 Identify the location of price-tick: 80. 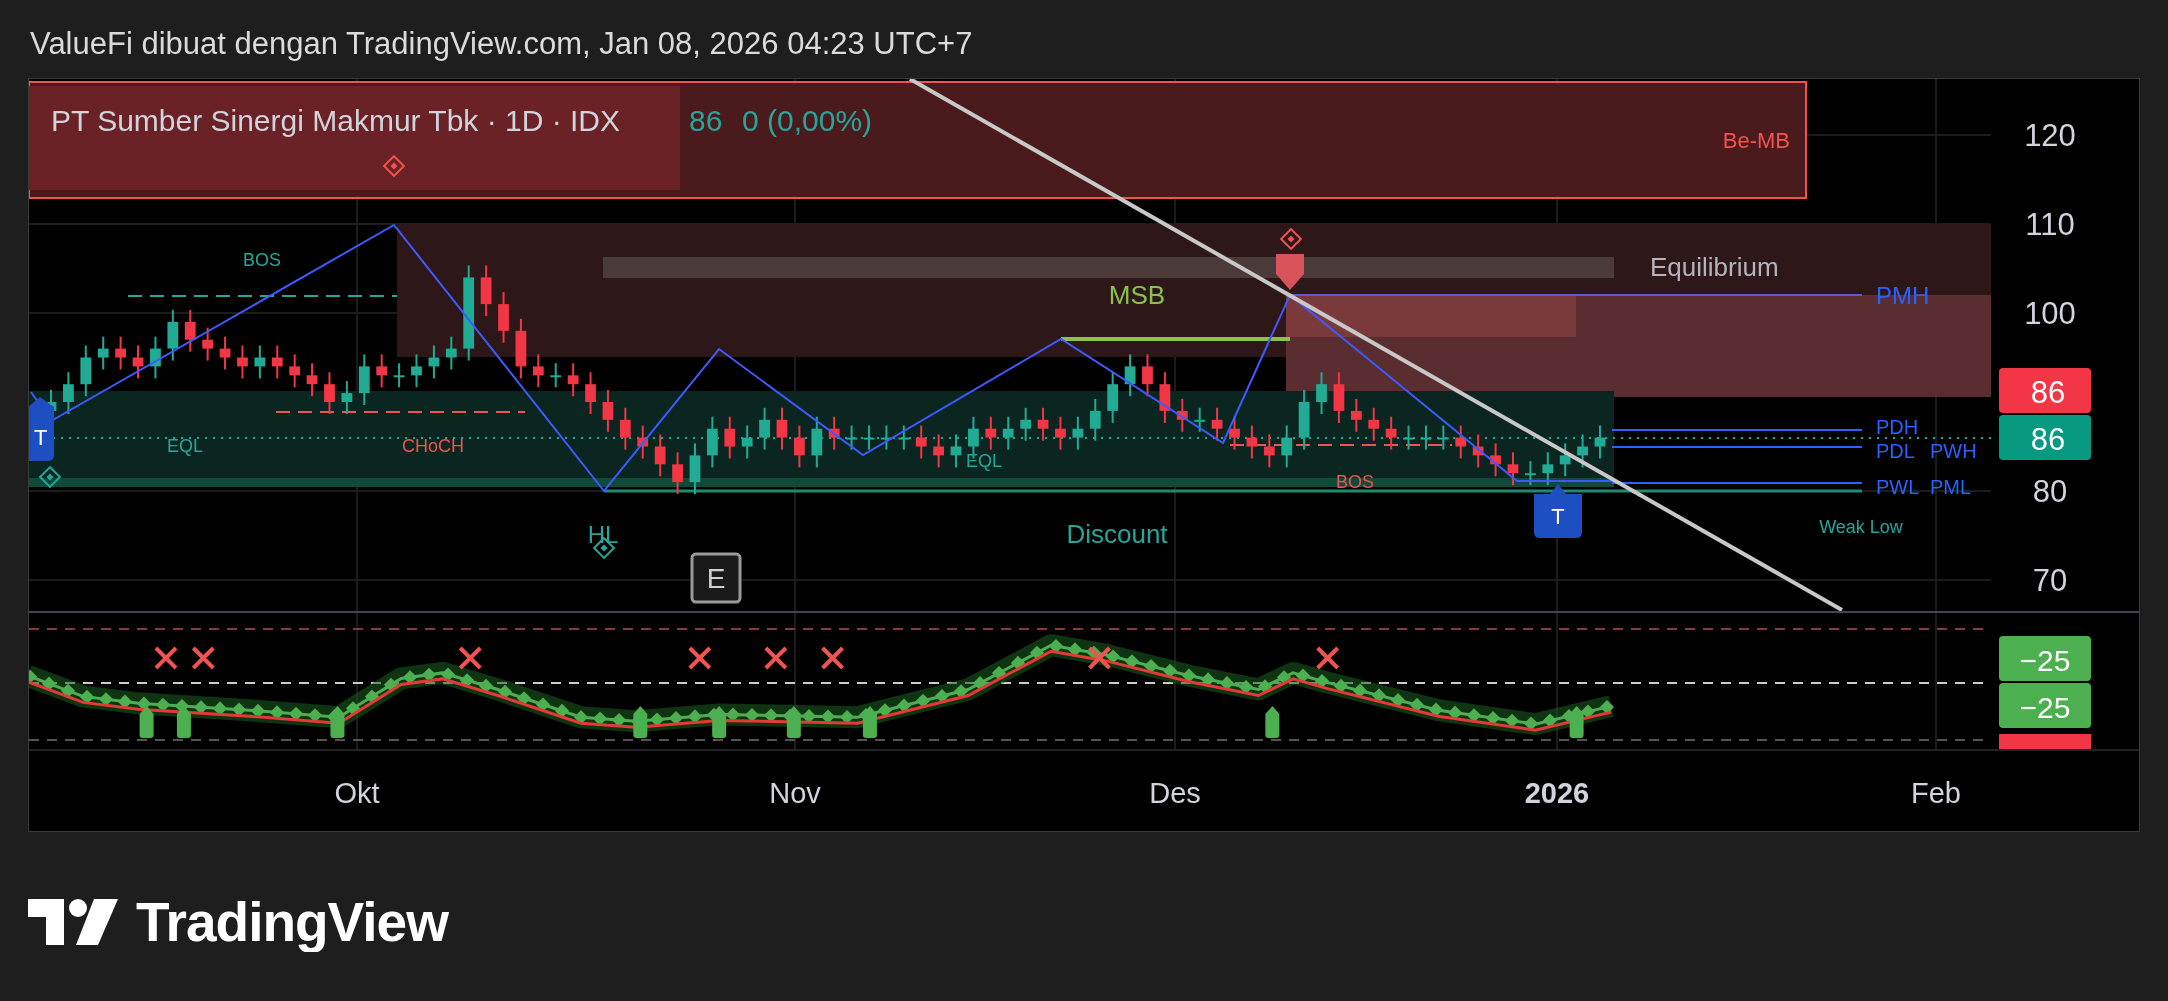
(2050, 491).